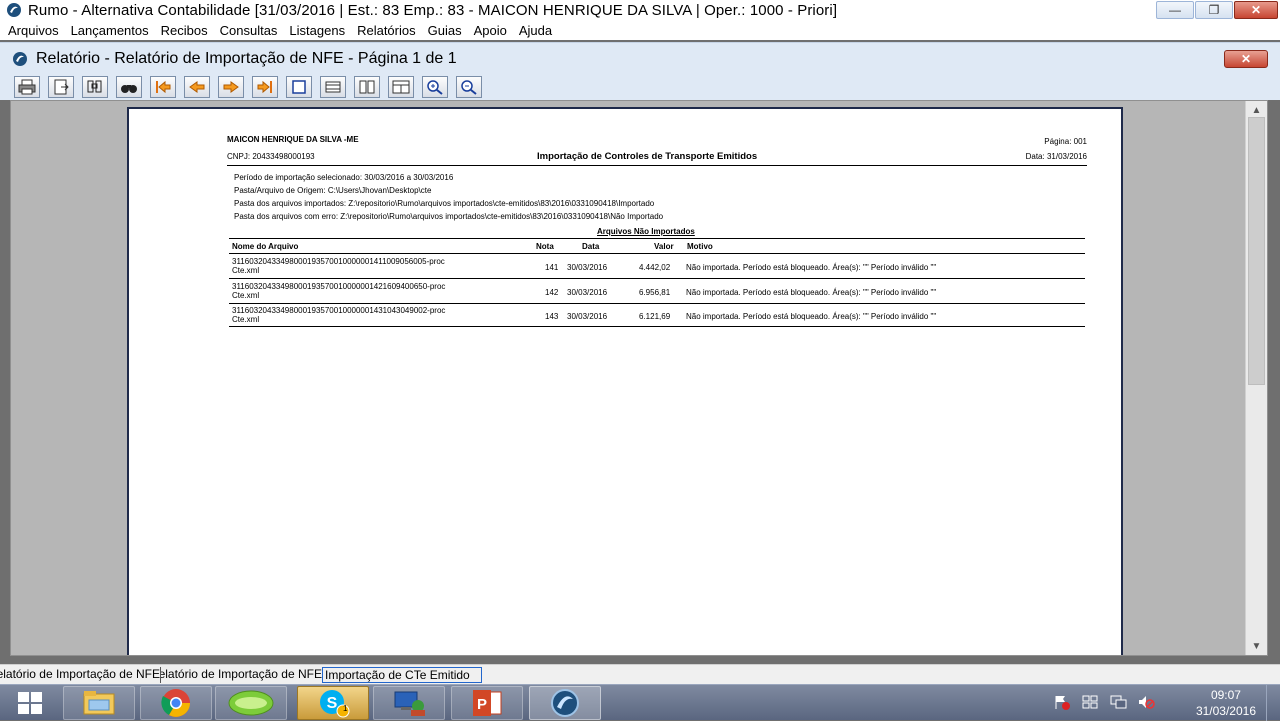  Describe the element at coordinates (482, 704) in the screenshot. I see `svg-text: P` at that location.